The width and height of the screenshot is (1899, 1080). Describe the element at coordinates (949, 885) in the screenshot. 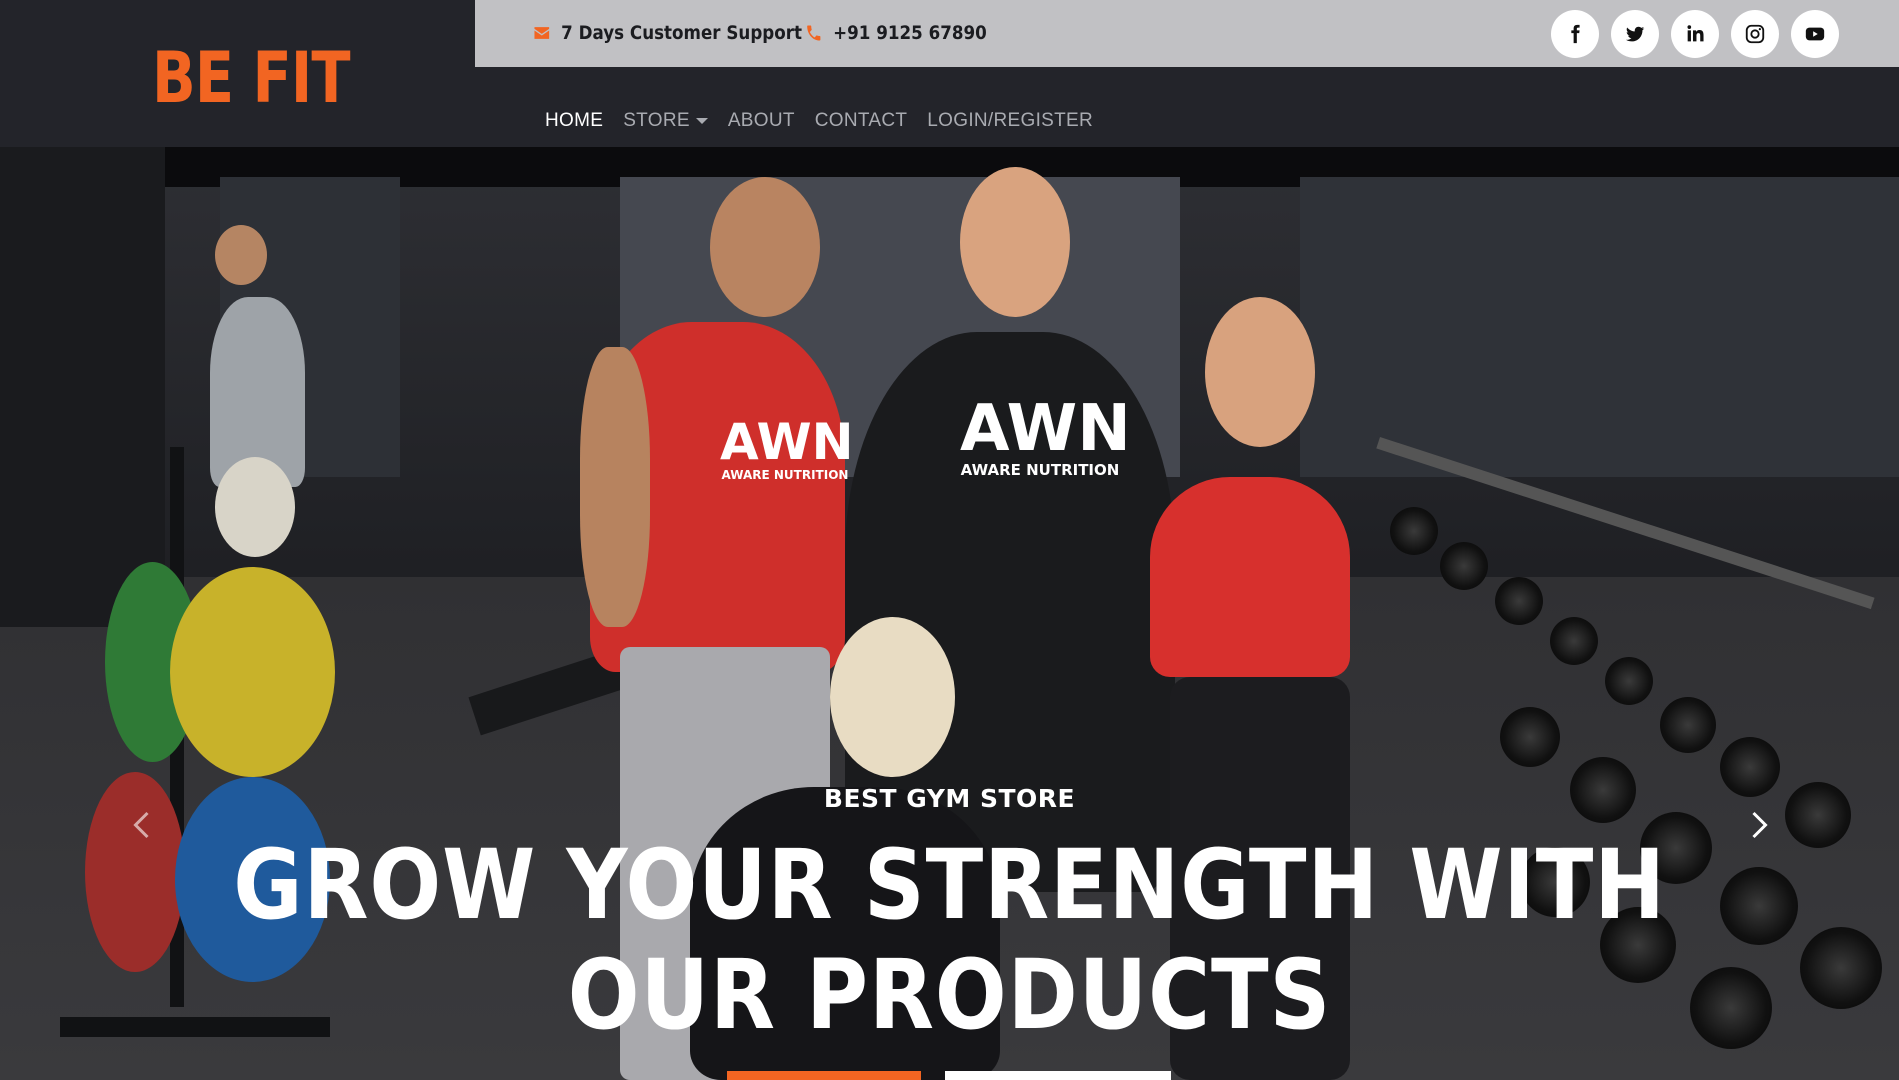

I see `hero-headline-line1: GROW YOUR STRENGTH WITH` at that location.